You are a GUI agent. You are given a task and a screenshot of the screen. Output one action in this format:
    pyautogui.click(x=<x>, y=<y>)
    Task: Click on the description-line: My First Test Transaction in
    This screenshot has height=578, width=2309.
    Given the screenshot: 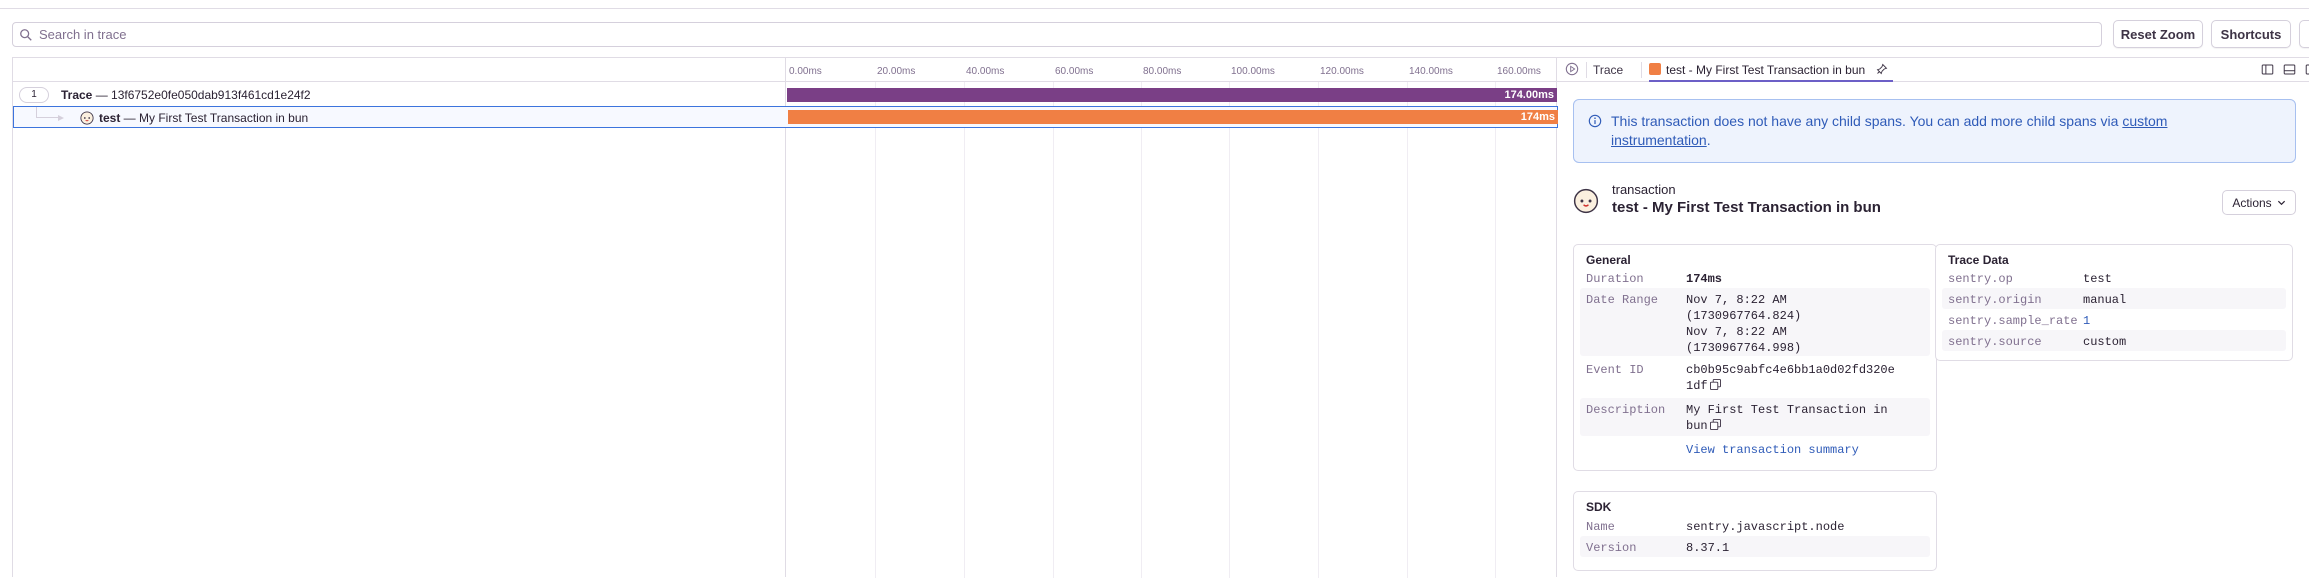 What is the action you would take?
    pyautogui.click(x=1787, y=410)
    